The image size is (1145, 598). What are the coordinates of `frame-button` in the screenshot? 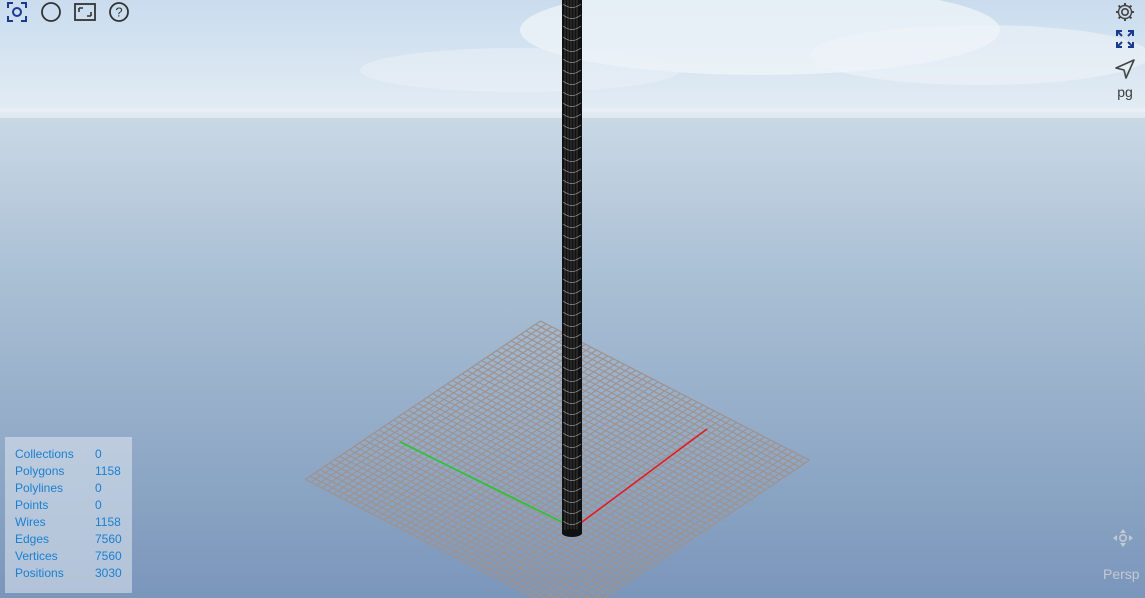 It's located at (85, 12).